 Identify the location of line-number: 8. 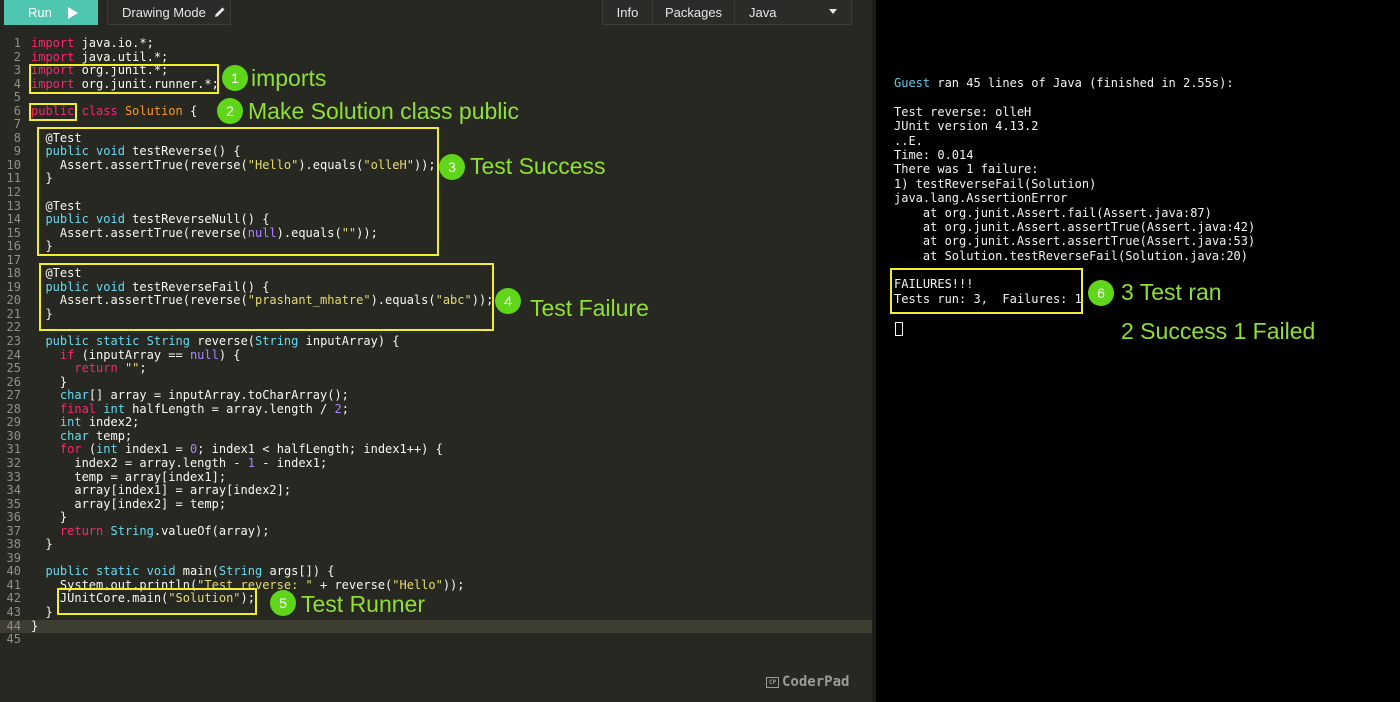
(17, 137).